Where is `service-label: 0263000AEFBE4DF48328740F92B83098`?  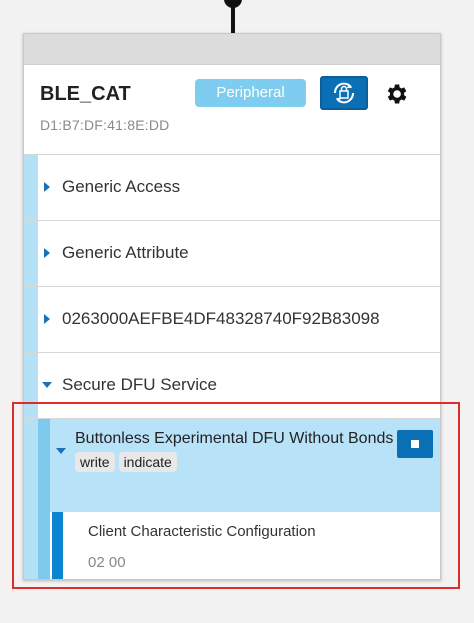
service-label: 0263000AEFBE4DF48328740F92B83098 is located at coordinates (221, 318).